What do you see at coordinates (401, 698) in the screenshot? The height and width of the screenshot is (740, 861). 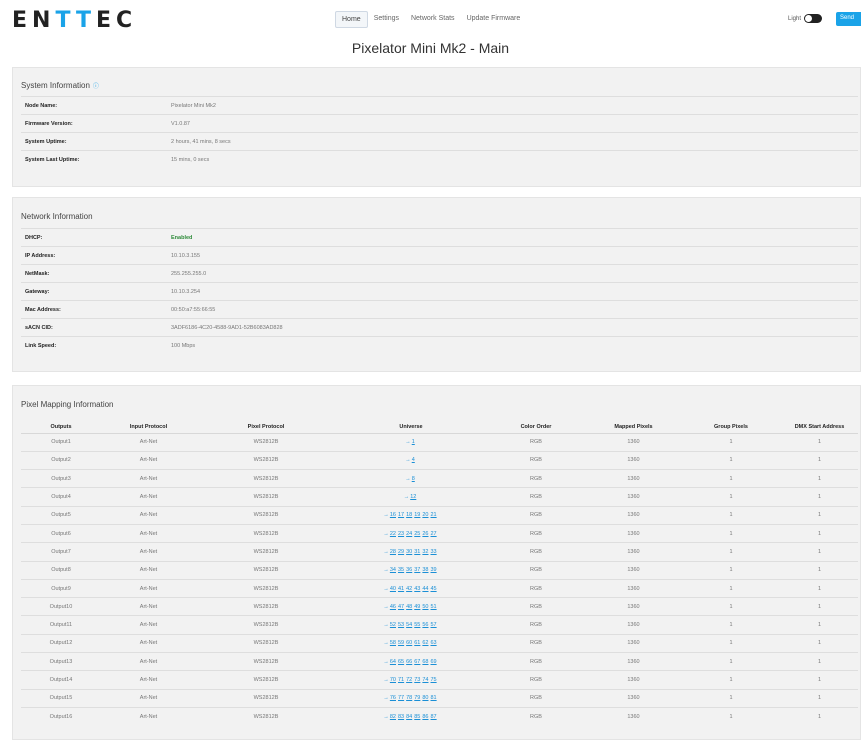 I see `universe-link: 77` at bounding box center [401, 698].